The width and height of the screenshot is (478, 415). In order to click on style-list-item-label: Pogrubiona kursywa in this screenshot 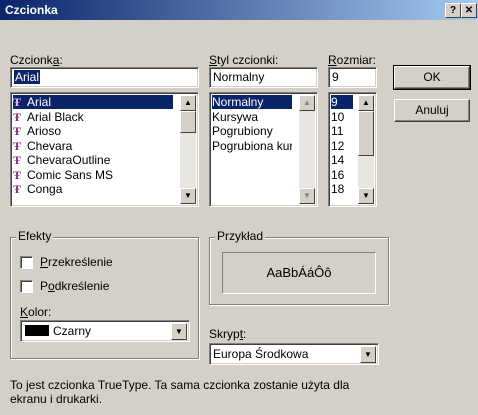, I will do `click(252, 145)`.